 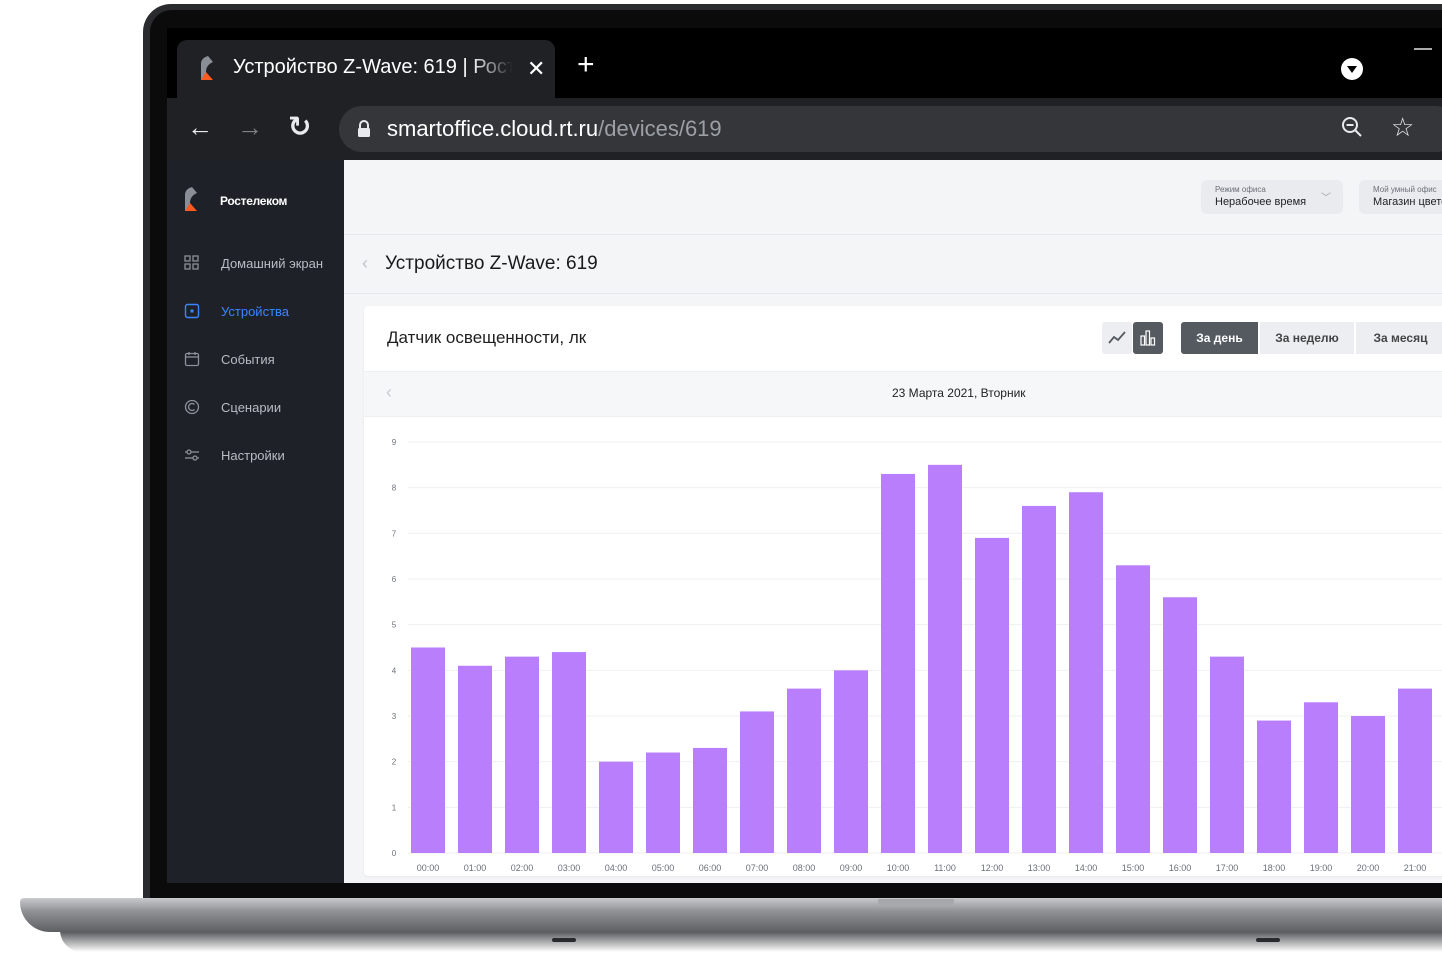 What do you see at coordinates (890, 129) in the screenshot?
I see `address-bar: smartoffice.cloud.rt.ru/devices/619` at bounding box center [890, 129].